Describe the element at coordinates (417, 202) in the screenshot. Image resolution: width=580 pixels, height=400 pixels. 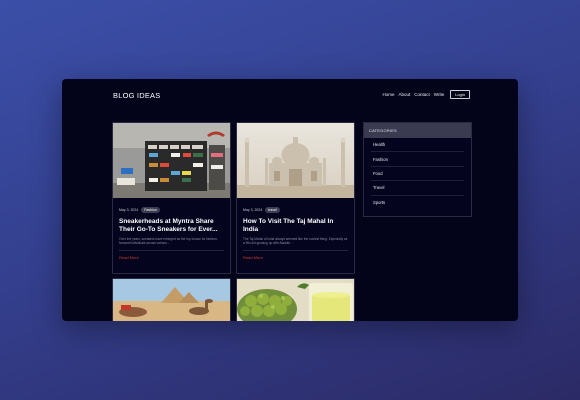
I see `category-item-sports: Sports` at that location.